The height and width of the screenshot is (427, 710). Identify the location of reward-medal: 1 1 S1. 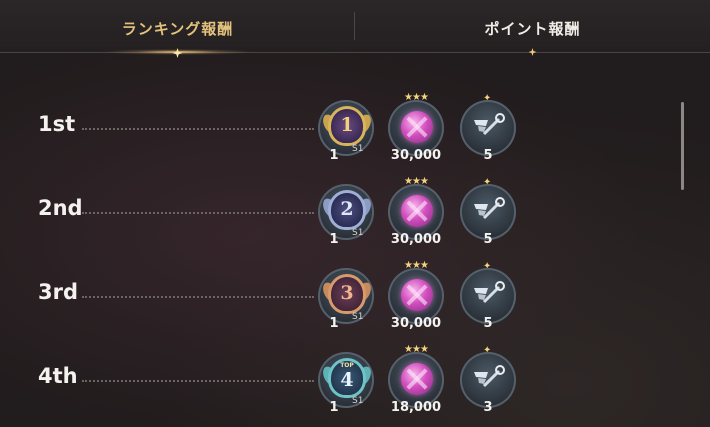
(346, 131).